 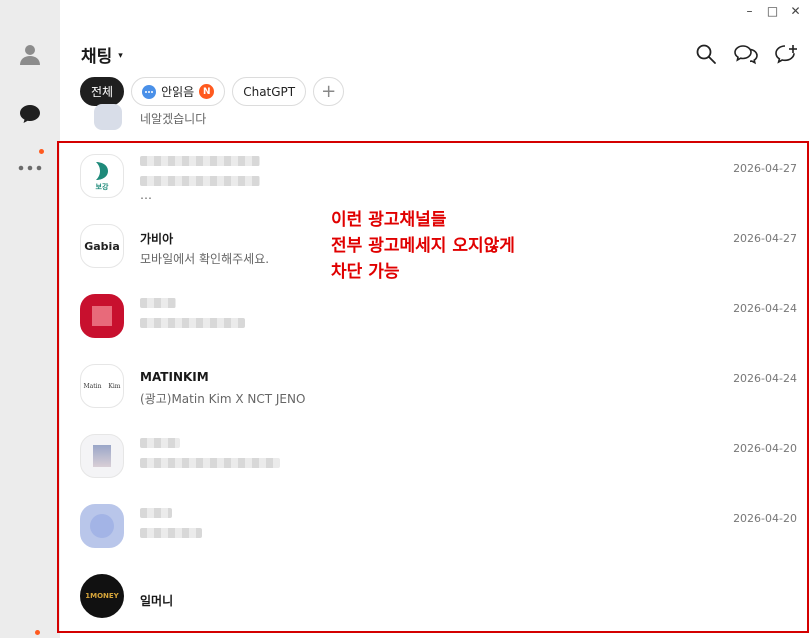 What do you see at coordinates (433, 181) in the screenshot?
I see `chat-row: 보강 … 2026-04-27` at bounding box center [433, 181].